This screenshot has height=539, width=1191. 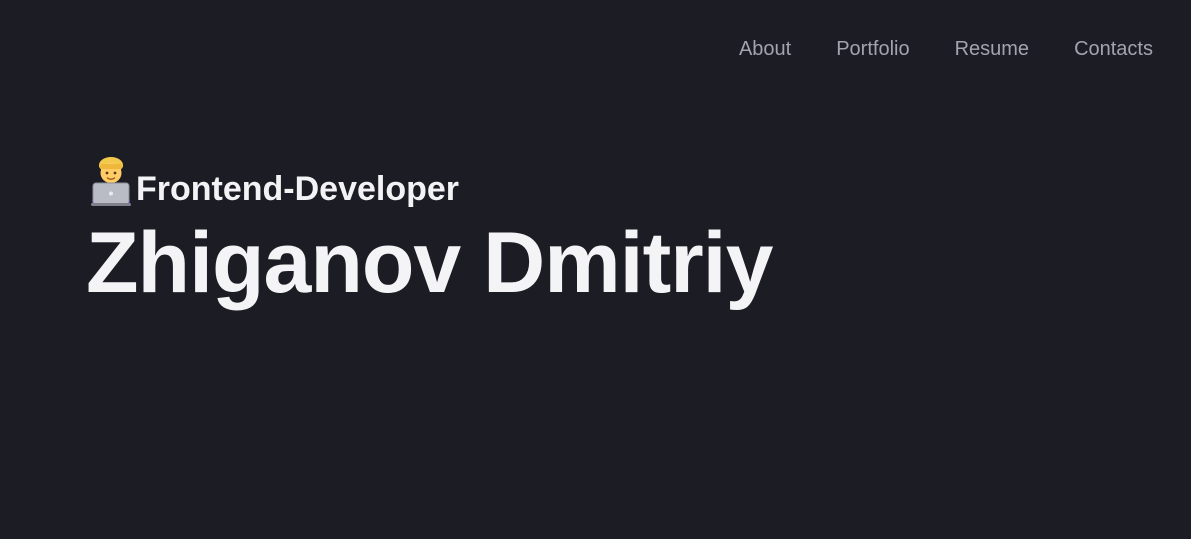 What do you see at coordinates (872, 49) in the screenshot?
I see `nav-link-portfolio: Portfolio` at bounding box center [872, 49].